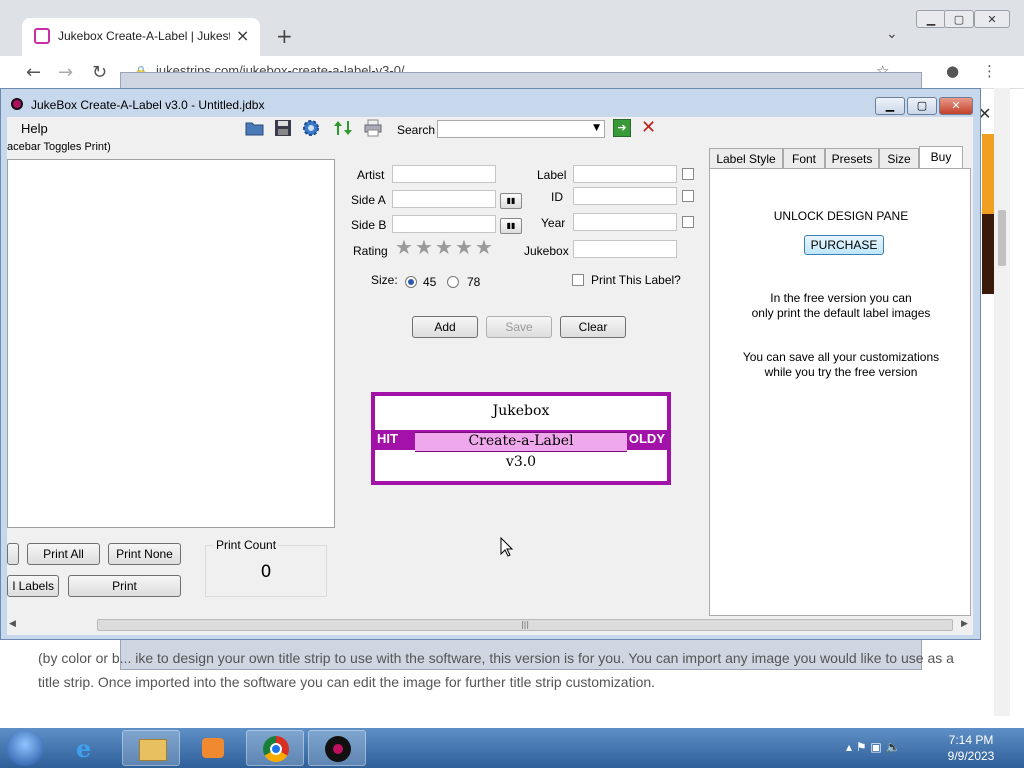 This screenshot has height=768, width=1024. I want to click on free-text-2b: while you try the free version, so click(841, 372).